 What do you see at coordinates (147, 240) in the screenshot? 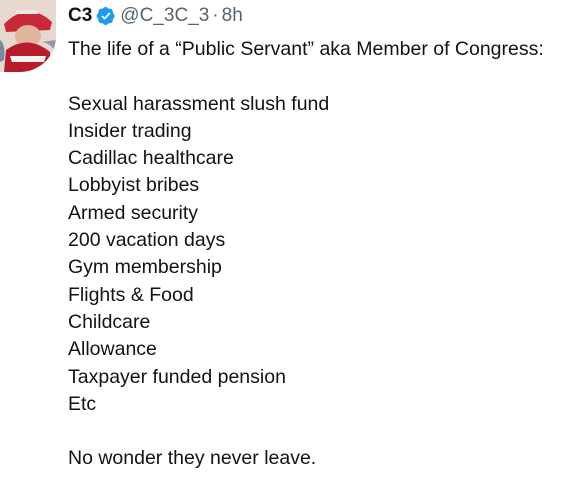
I see `list-item: 200 vacation days` at bounding box center [147, 240].